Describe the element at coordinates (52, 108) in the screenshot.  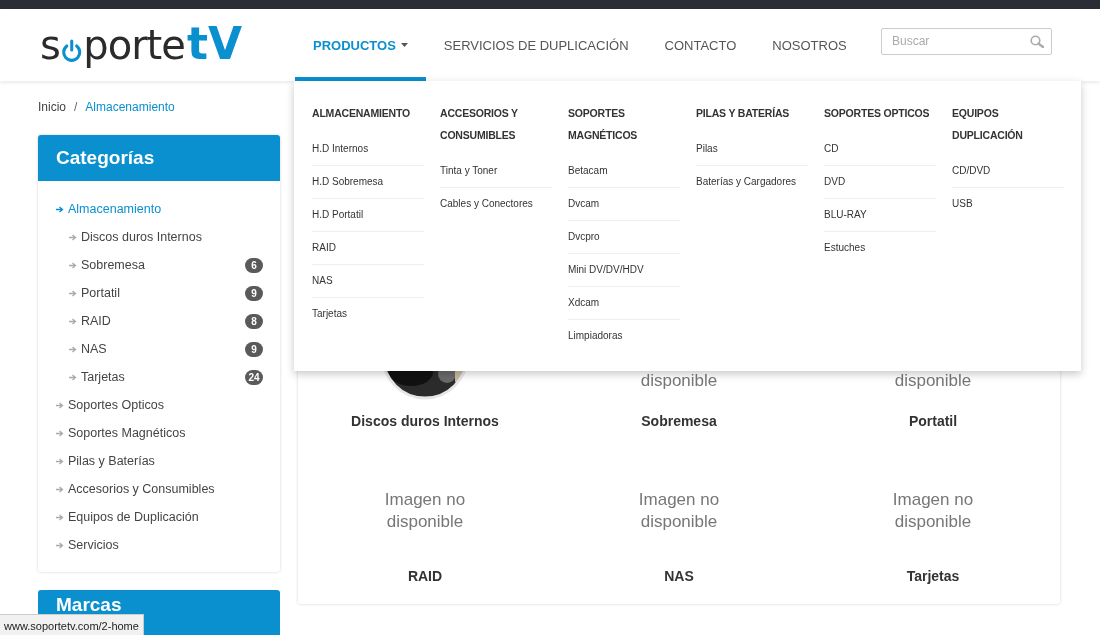
I see `breadcrumb-link: Inicio` at that location.